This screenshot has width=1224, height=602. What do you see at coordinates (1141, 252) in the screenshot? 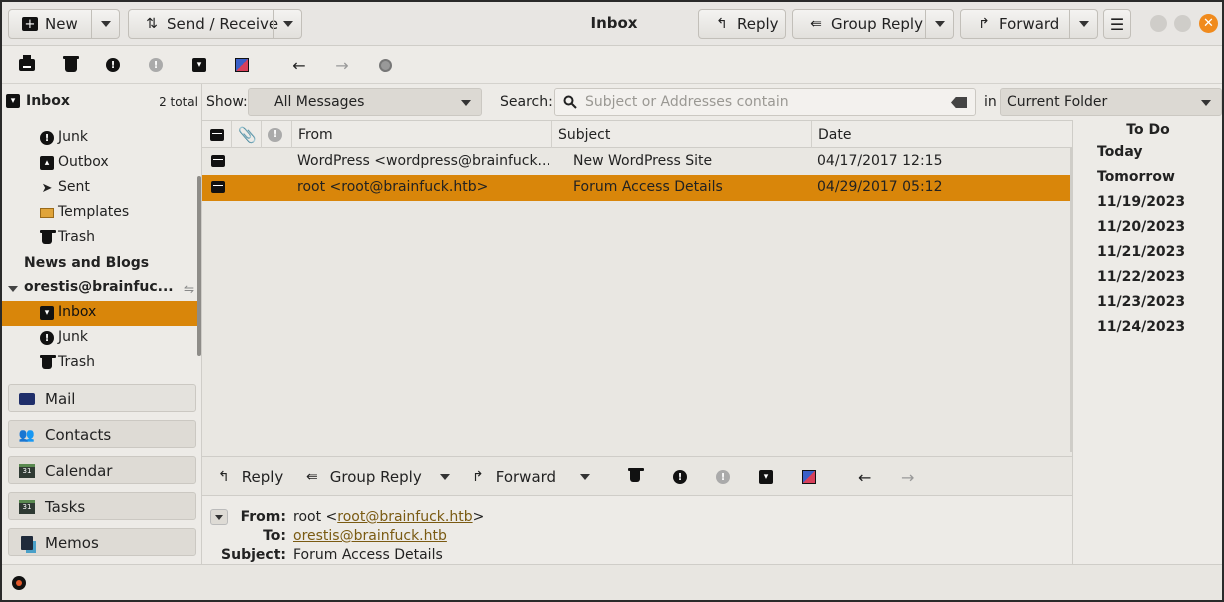
I see `todo-item: 11/21/2023` at bounding box center [1141, 252].